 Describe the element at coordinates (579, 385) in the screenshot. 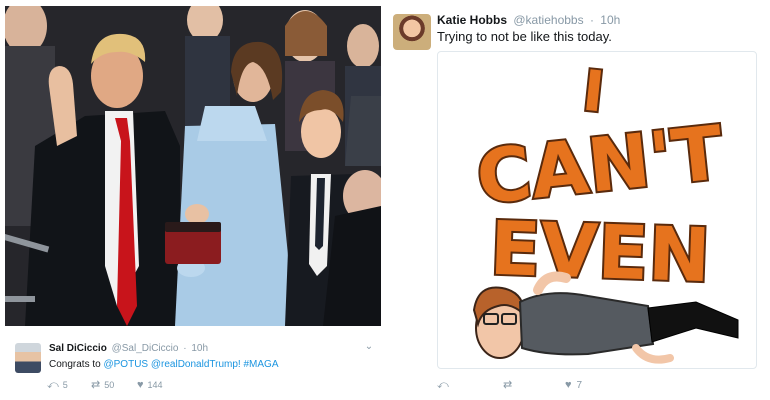

I see `like-count: 7` at that location.